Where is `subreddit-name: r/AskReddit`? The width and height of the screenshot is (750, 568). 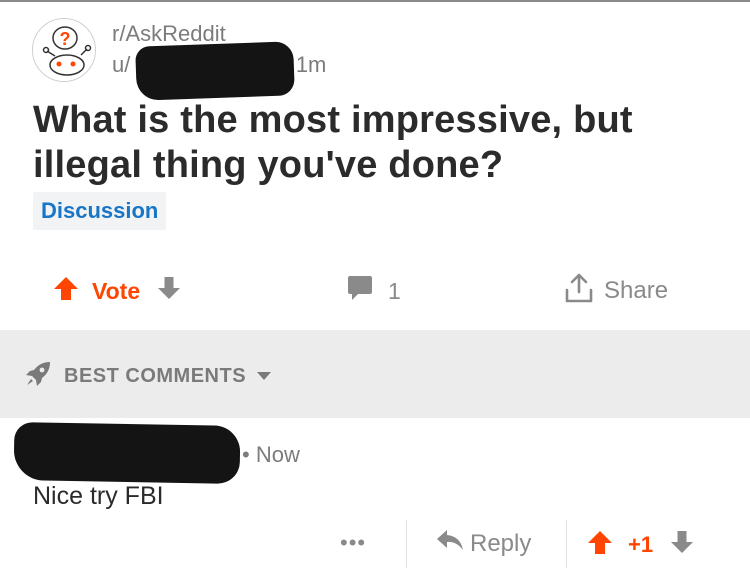
subreddit-name: r/AskReddit is located at coordinates (169, 34).